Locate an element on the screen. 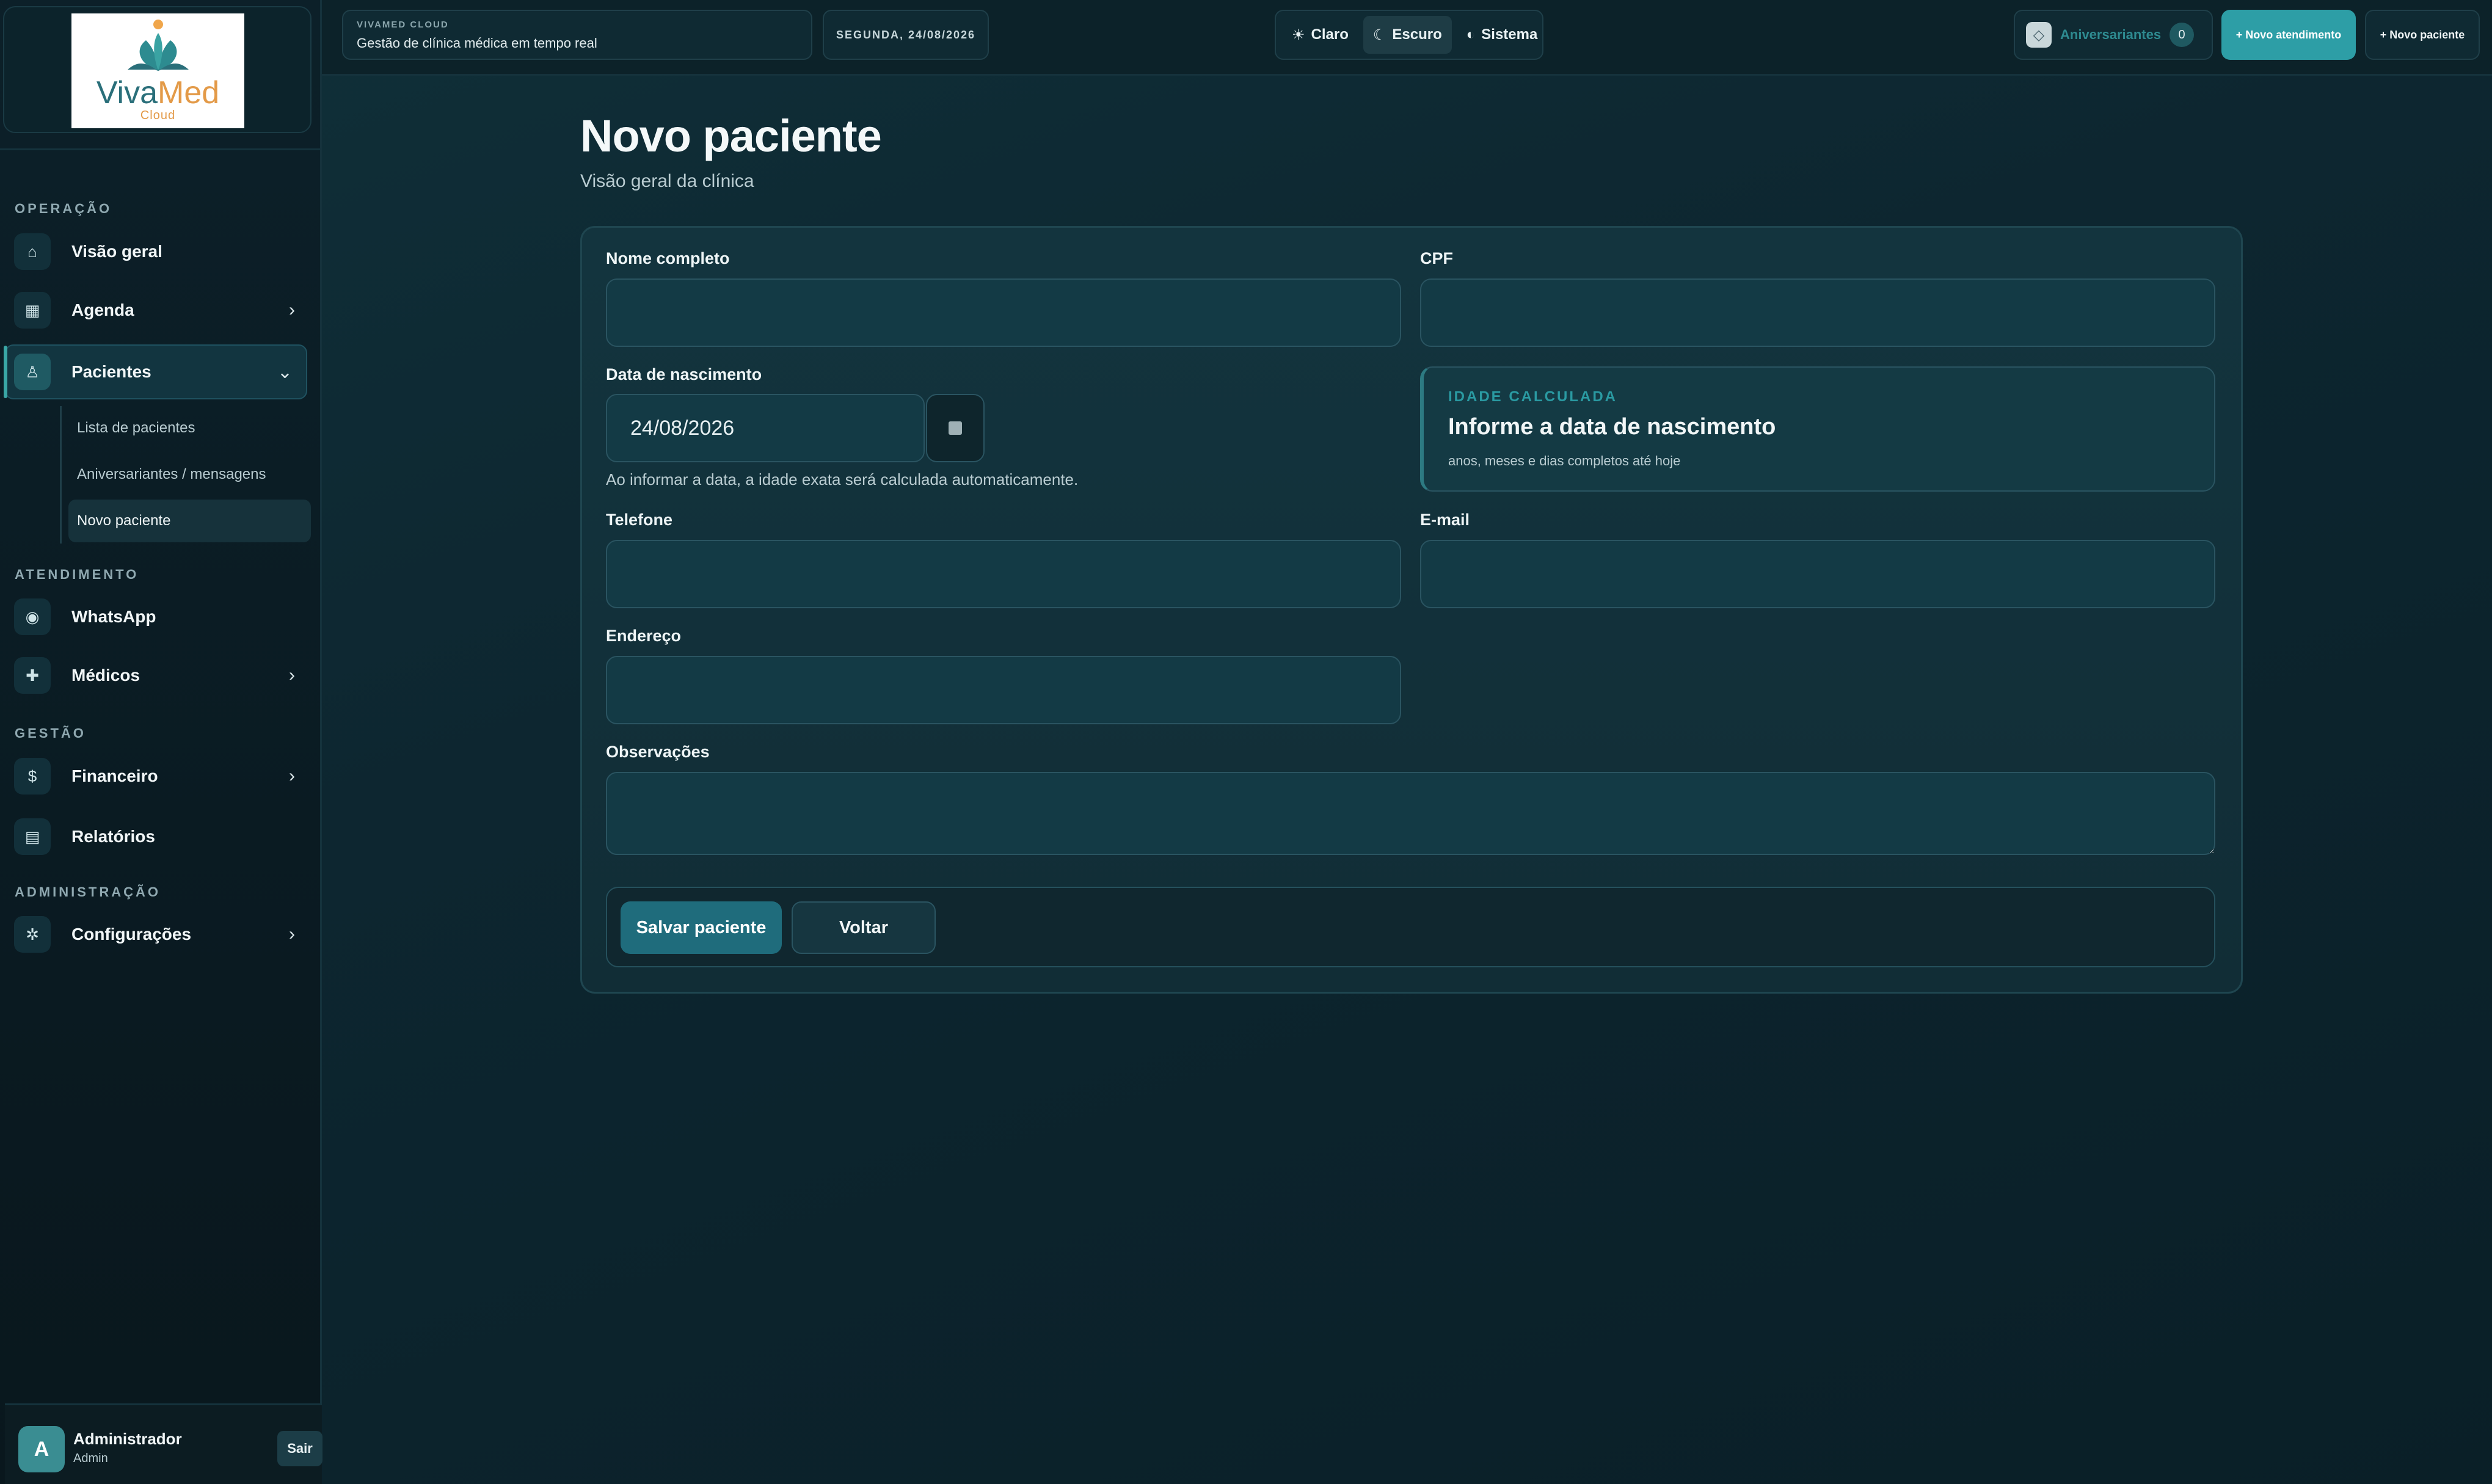 The width and height of the screenshot is (2492, 1484). brand-description: Gestão de clínica médica em tempo real is located at coordinates (477, 43).